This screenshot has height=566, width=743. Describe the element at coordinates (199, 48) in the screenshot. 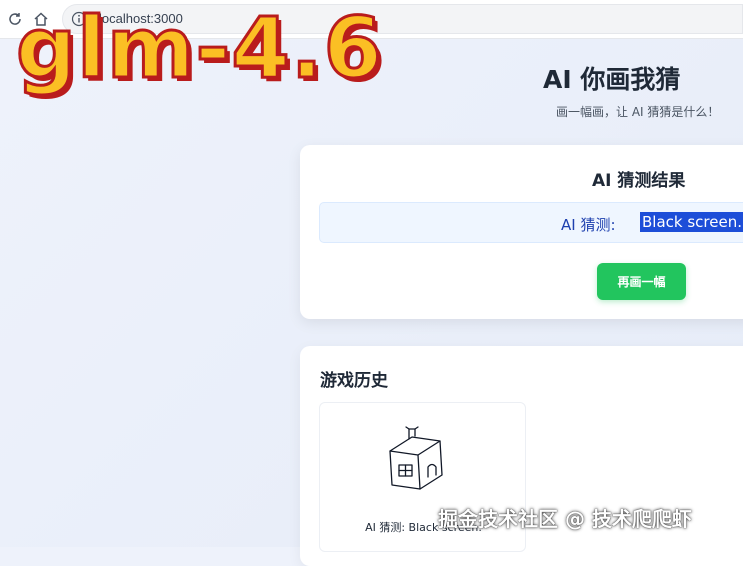

I see `model-label-watermark: glm-4.6` at that location.